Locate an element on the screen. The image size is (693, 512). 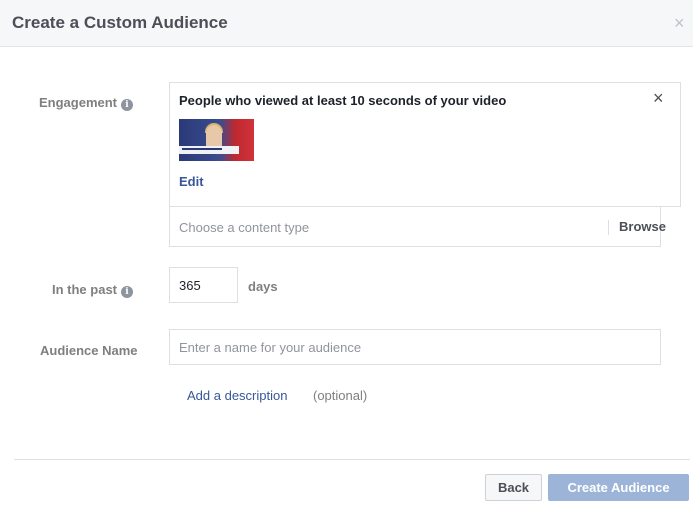
content-type-placeholder: Choose a content type is located at coordinates (244, 227).